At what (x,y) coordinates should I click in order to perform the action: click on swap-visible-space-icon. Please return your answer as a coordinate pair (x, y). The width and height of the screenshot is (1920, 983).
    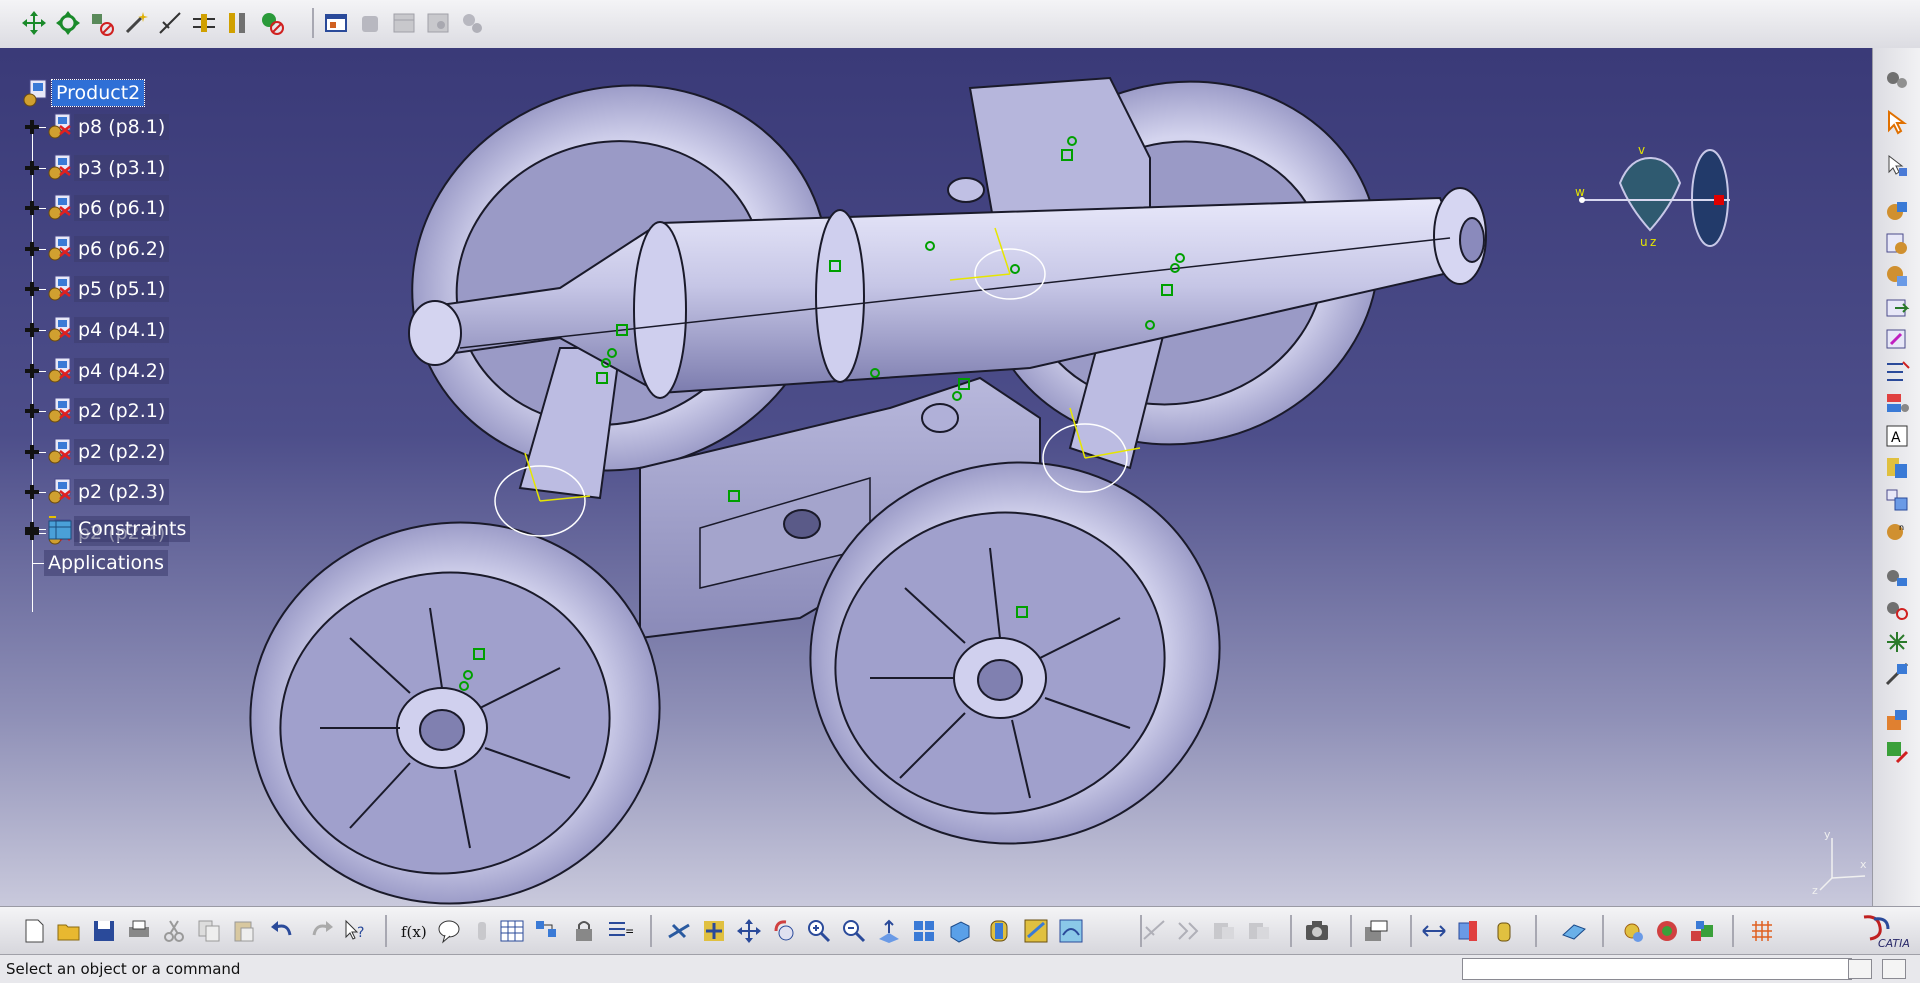
    Looking at the image, I should click on (1071, 931).